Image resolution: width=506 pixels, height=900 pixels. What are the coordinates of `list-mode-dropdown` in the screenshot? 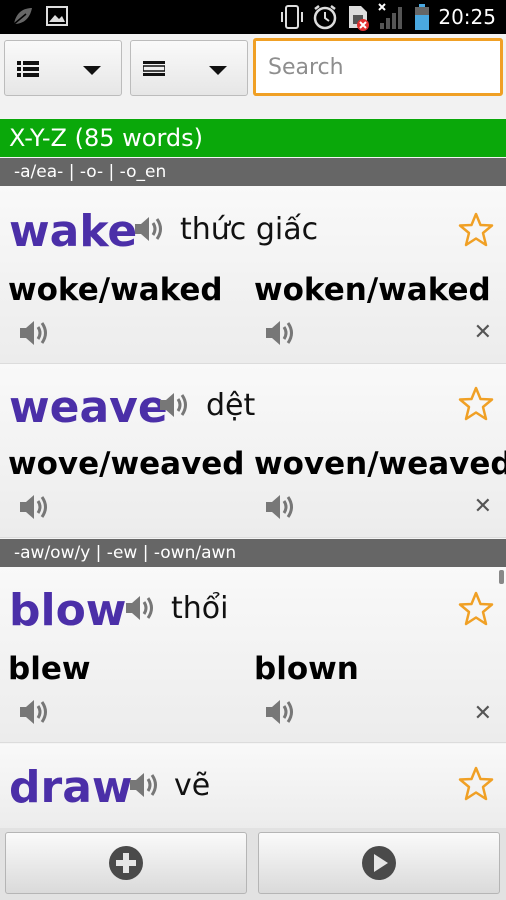 It's located at (63, 68).